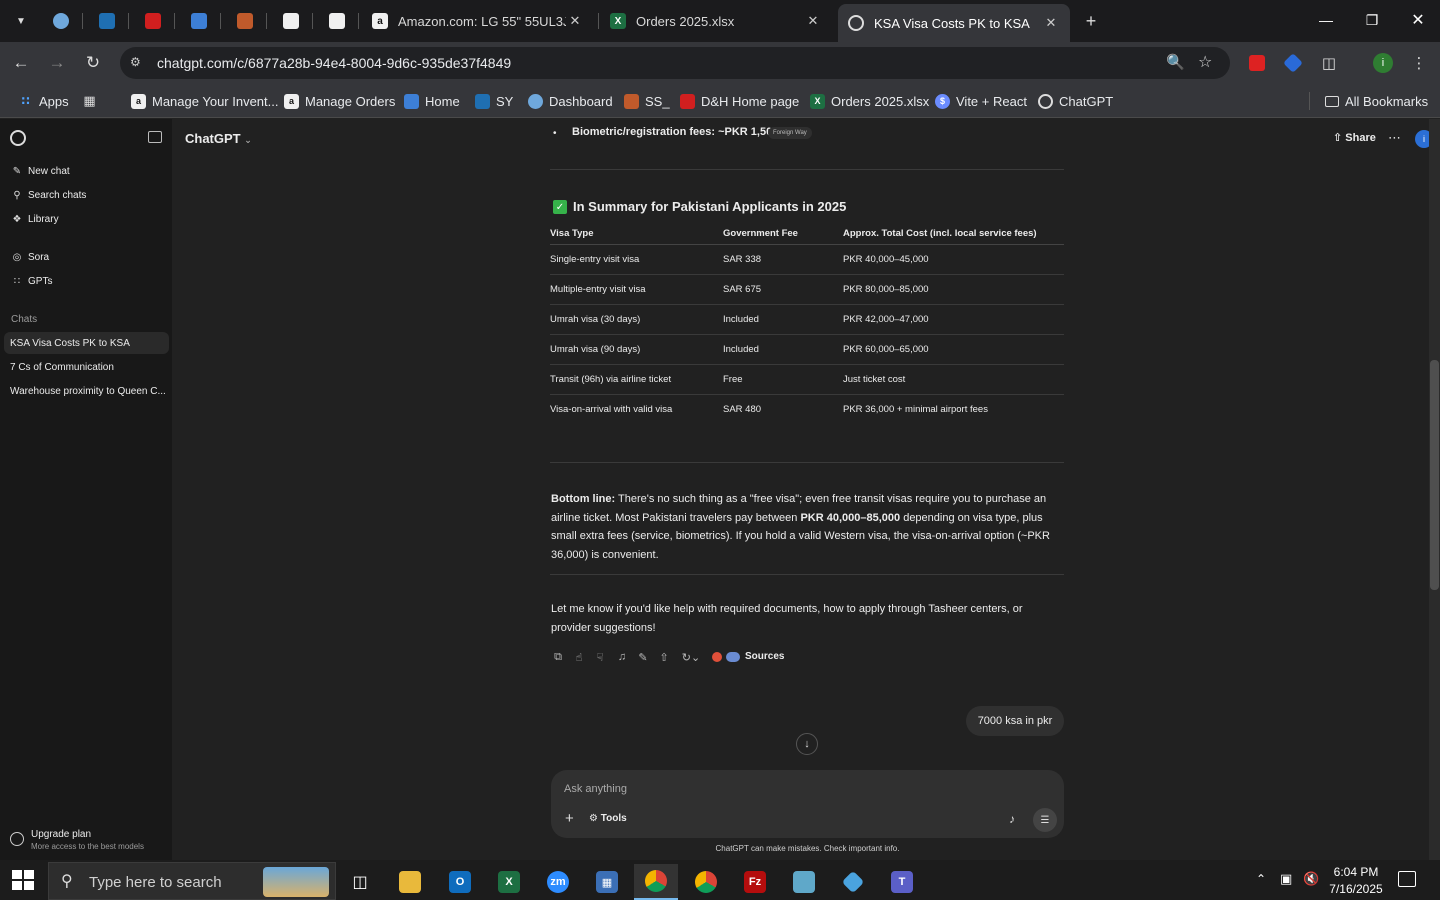 Image resolution: width=1440 pixels, height=900 pixels. Describe the element at coordinates (360, 882) in the screenshot. I see `task-view-button: ◫` at that location.